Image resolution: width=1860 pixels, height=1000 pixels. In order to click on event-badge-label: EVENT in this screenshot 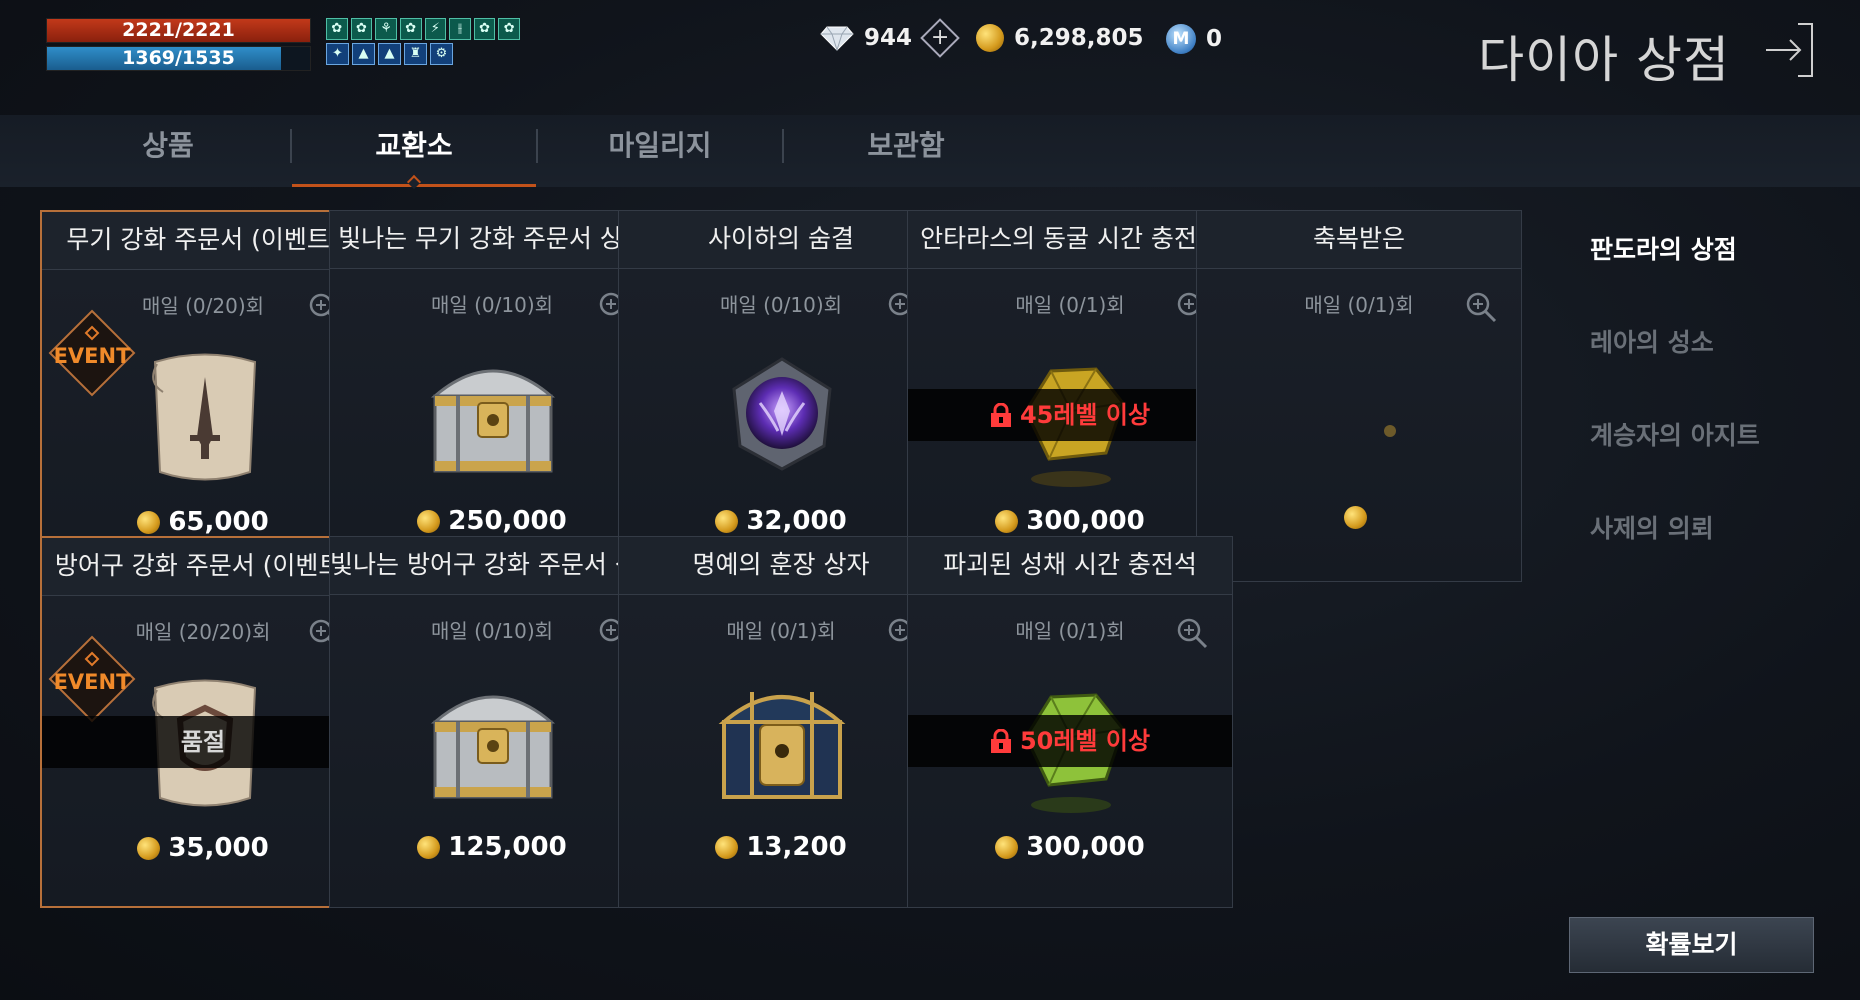, I will do `click(93, 356)`.